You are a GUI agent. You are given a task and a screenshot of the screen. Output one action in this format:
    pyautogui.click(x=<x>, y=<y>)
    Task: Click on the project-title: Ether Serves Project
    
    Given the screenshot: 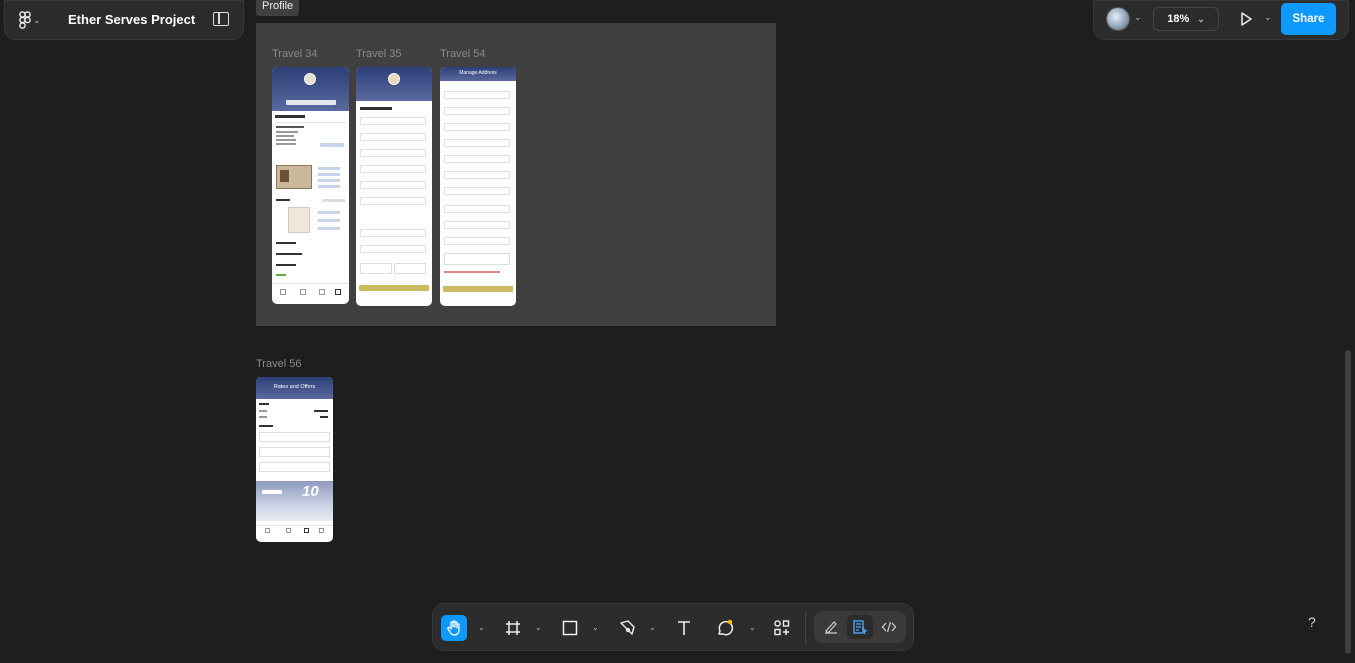 What is the action you would take?
    pyautogui.click(x=131, y=19)
    